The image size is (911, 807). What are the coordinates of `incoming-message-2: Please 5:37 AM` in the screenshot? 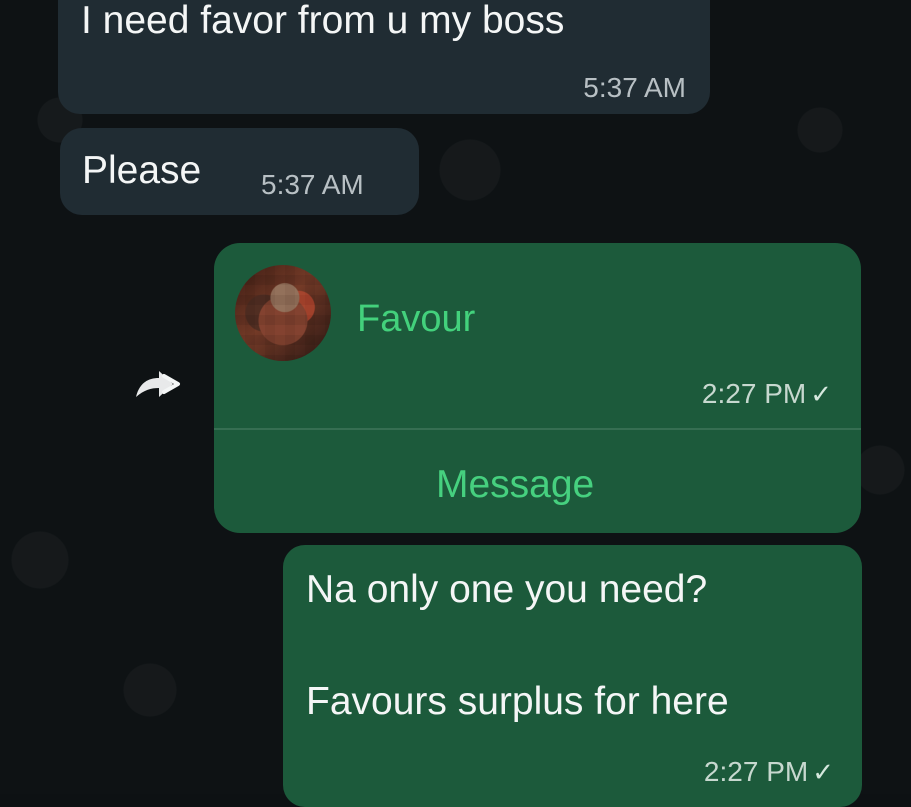 It's located at (239, 171).